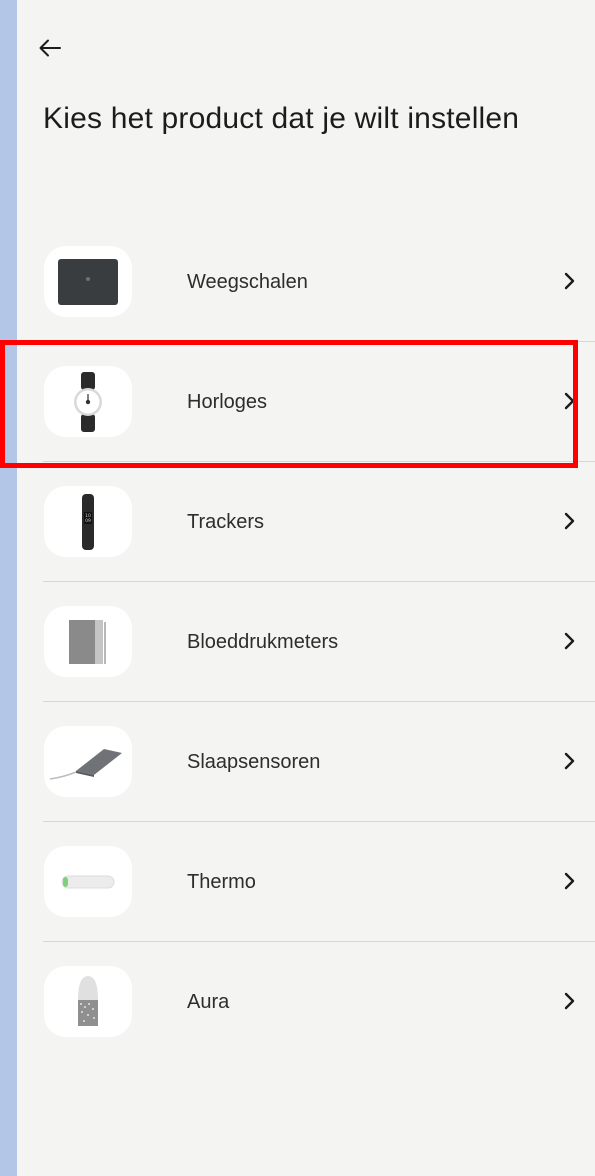 Image resolution: width=595 pixels, height=1176 pixels. Describe the element at coordinates (247, 282) in the screenshot. I see `product-label: Weegschalen` at that location.